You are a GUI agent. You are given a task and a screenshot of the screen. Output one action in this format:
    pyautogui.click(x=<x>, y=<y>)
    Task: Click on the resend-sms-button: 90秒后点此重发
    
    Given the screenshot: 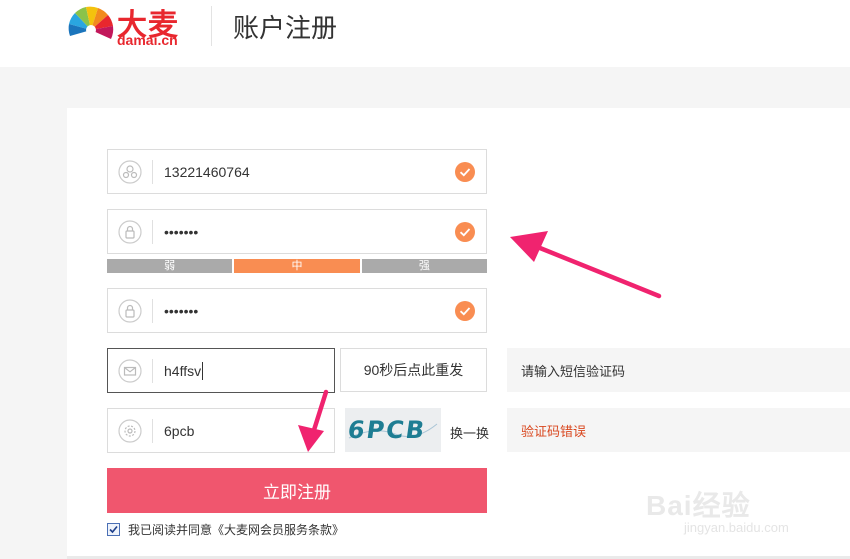 What is the action you would take?
    pyautogui.click(x=413, y=370)
    